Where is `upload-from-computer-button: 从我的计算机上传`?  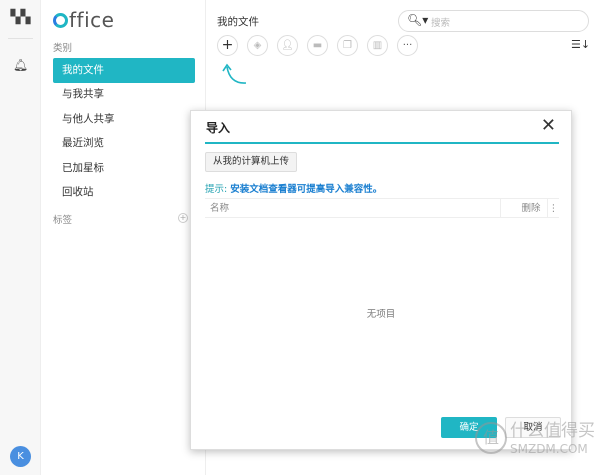 upload-from-computer-button: 从我的计算机上传 is located at coordinates (251, 162).